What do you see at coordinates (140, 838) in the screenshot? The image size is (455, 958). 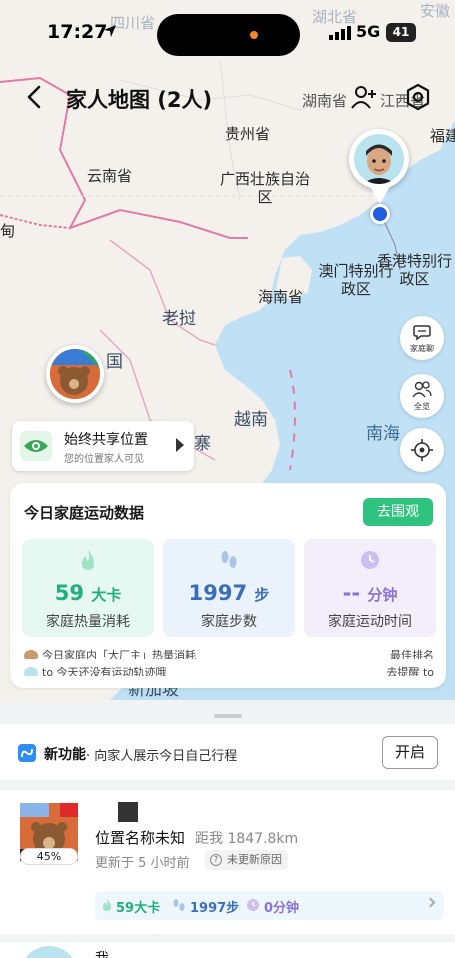 I see `member-location: 位置名称未知` at bounding box center [140, 838].